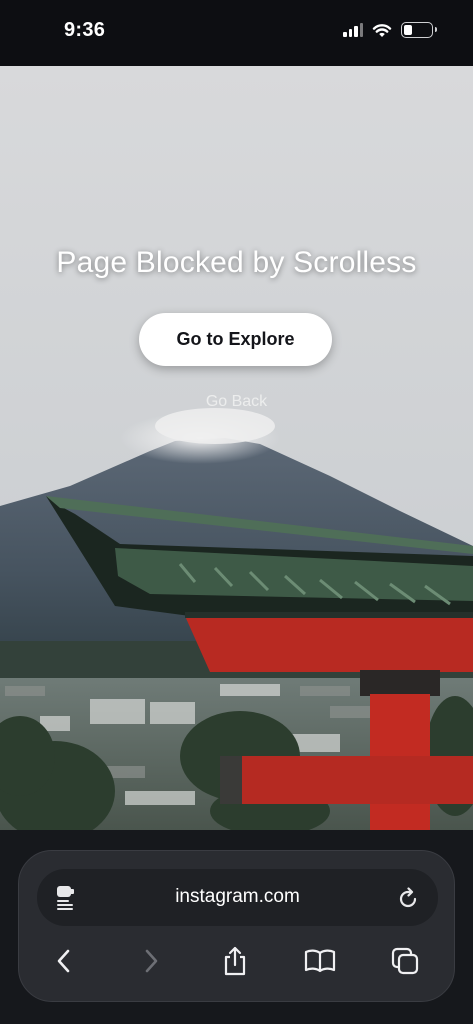 The height and width of the screenshot is (1024, 473). I want to click on tabs-icon, so click(405, 961).